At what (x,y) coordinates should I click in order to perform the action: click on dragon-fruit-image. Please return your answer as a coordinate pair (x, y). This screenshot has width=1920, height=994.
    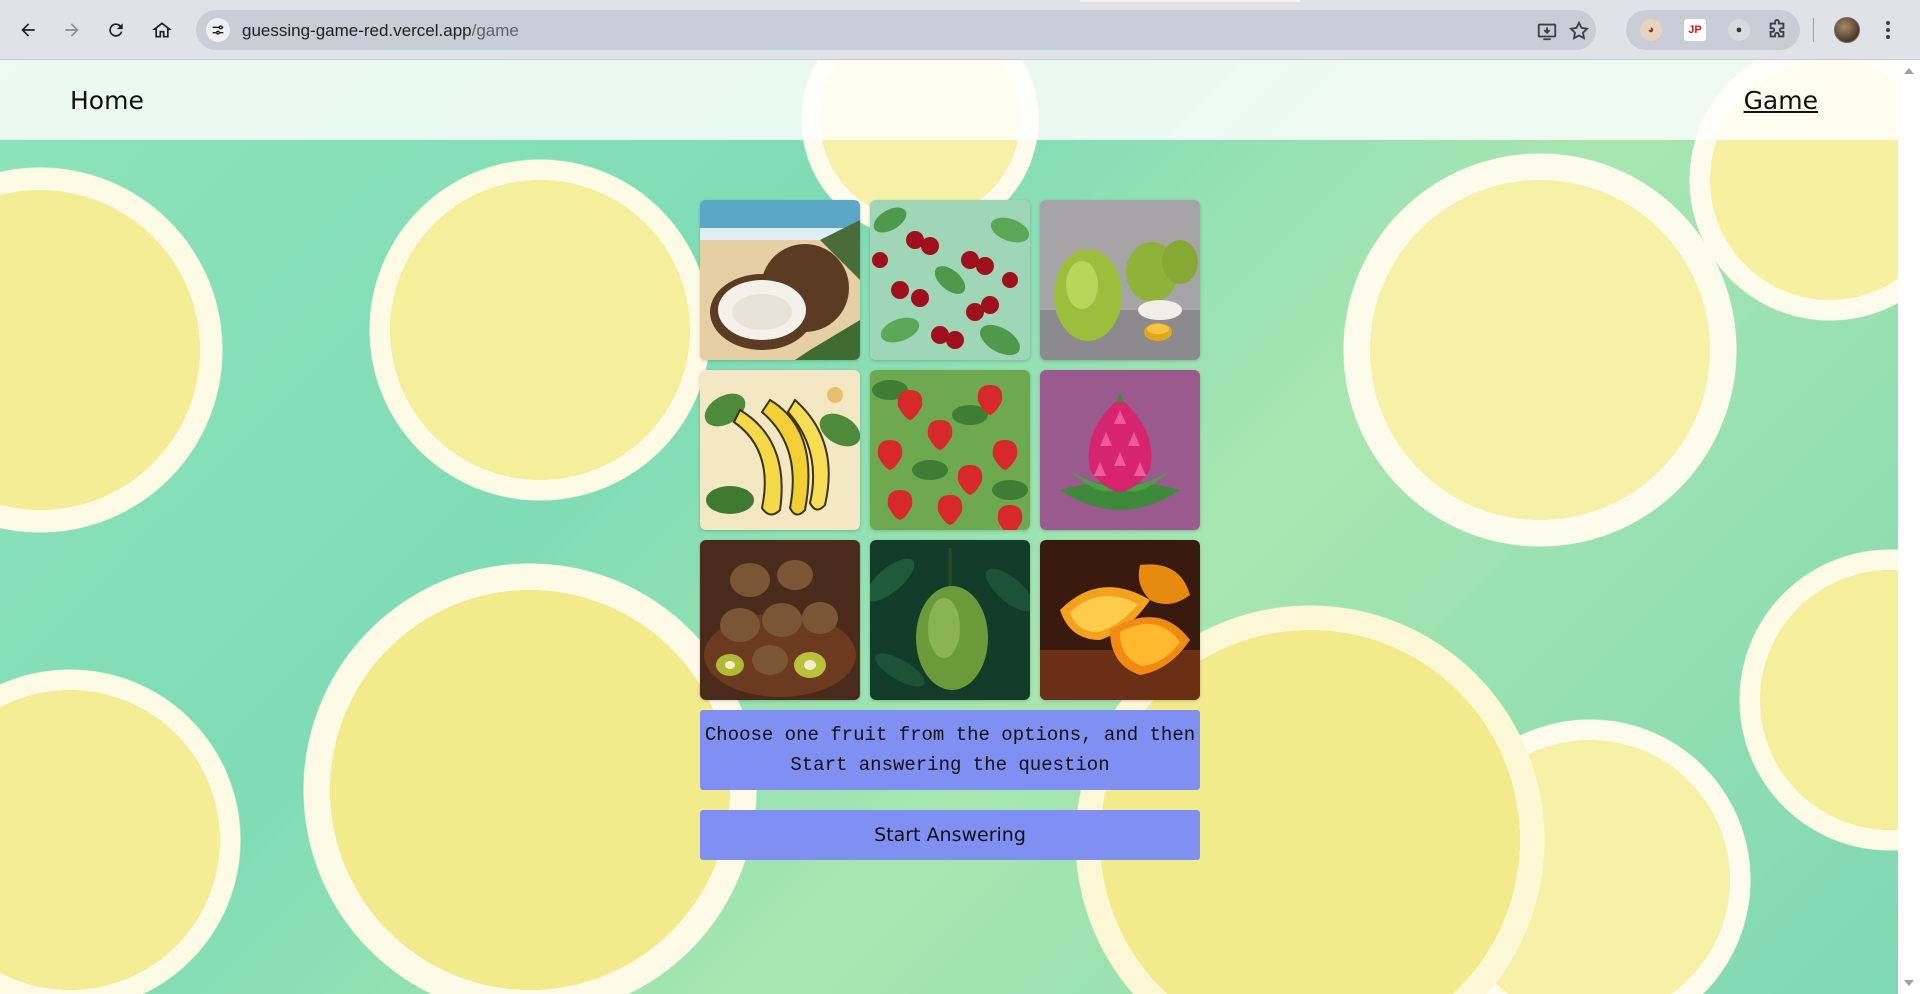
    Looking at the image, I should click on (1120, 450).